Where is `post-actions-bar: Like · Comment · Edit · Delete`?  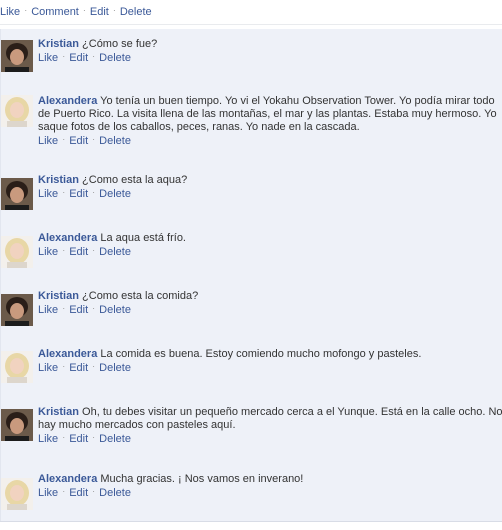
post-actions-bar: Like · Comment · Edit · Delete is located at coordinates (251, 12).